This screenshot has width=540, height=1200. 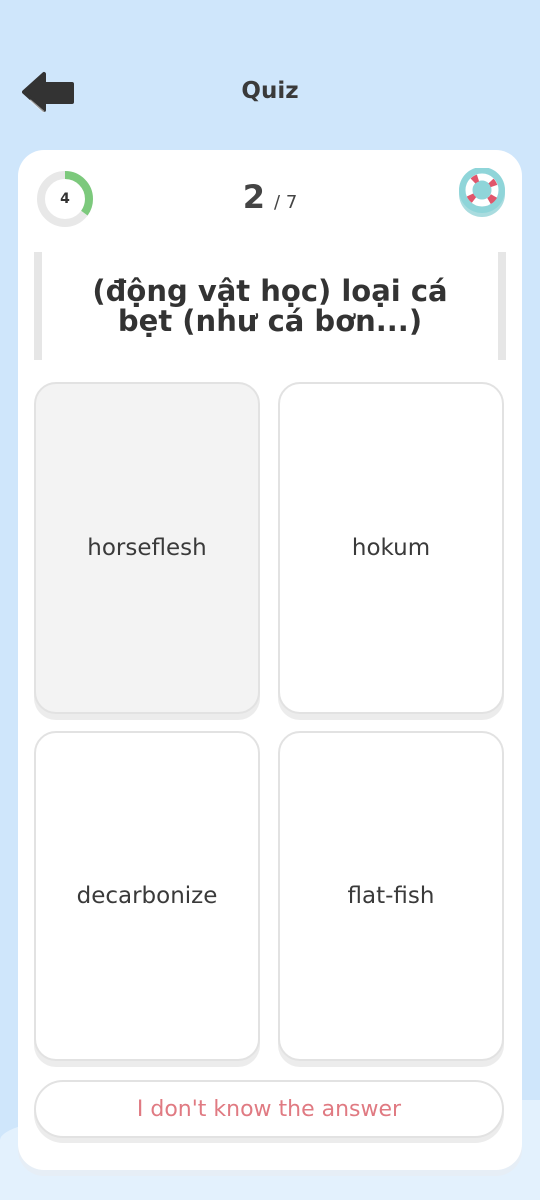 What do you see at coordinates (147, 548) in the screenshot?
I see `answer-option-1: horseflesh` at bounding box center [147, 548].